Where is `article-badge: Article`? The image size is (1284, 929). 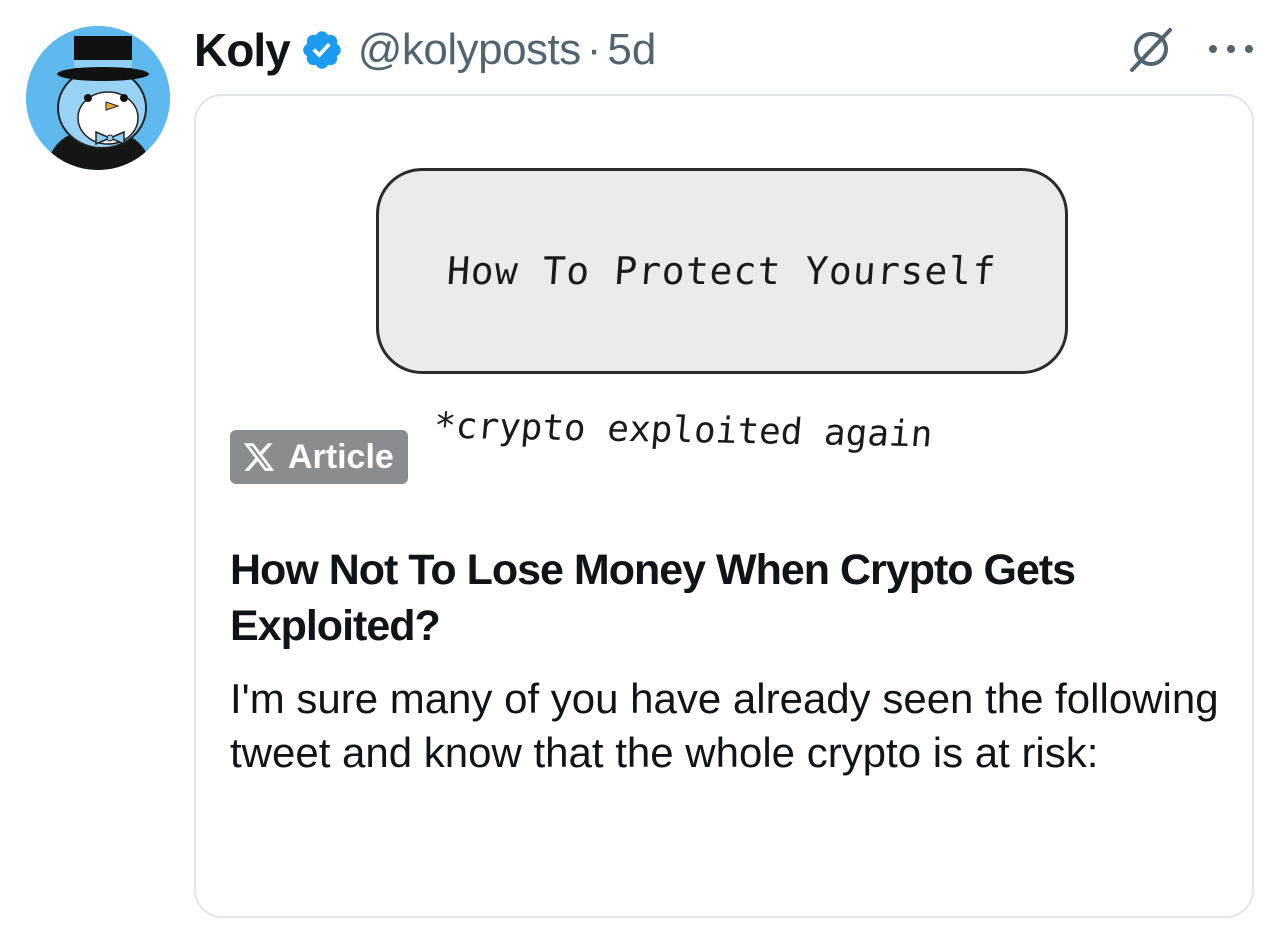 article-badge: Article is located at coordinates (319, 457).